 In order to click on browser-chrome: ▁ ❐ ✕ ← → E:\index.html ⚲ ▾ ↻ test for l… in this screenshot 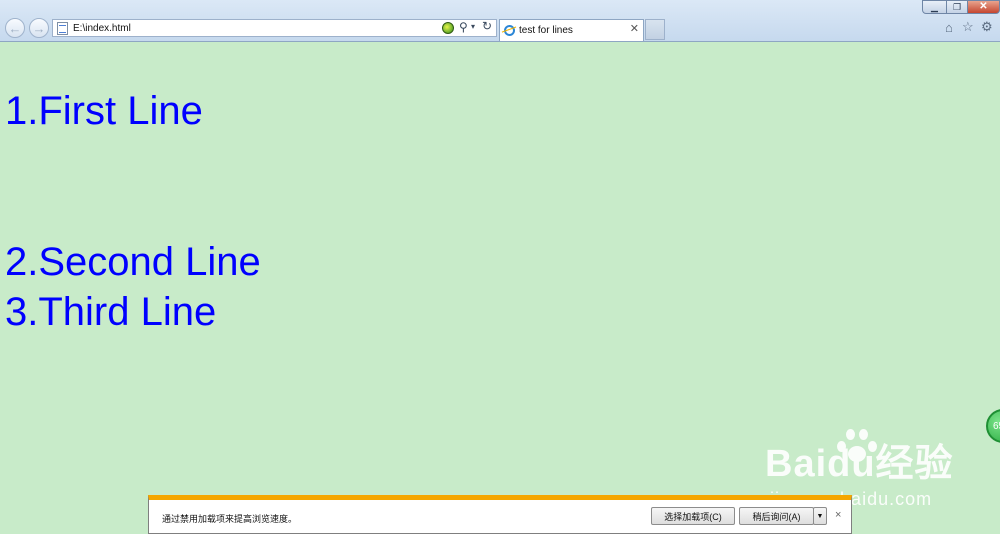, I will do `click(500, 21)`.